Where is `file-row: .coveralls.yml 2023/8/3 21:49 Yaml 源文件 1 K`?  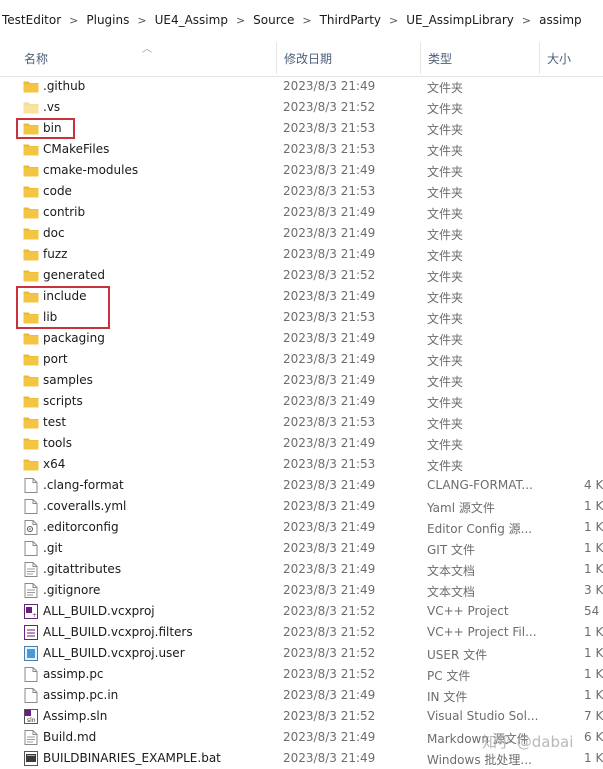
file-row: .coveralls.yml 2023/8/3 21:49 Yaml 源文件 1 K is located at coordinates (301, 506).